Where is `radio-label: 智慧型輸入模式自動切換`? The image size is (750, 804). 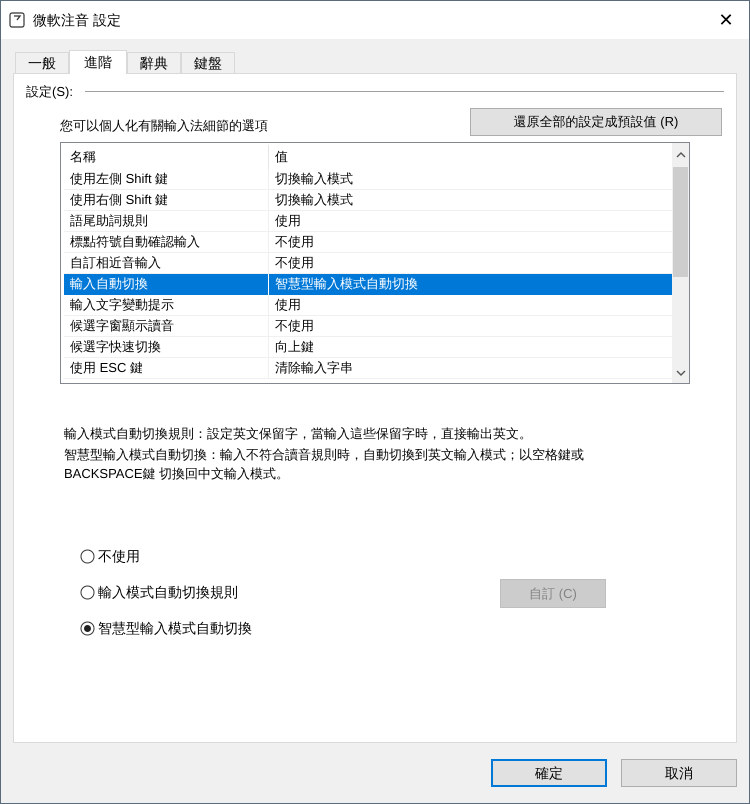
radio-label: 智慧型輸入模式自動切換 is located at coordinates (175, 628).